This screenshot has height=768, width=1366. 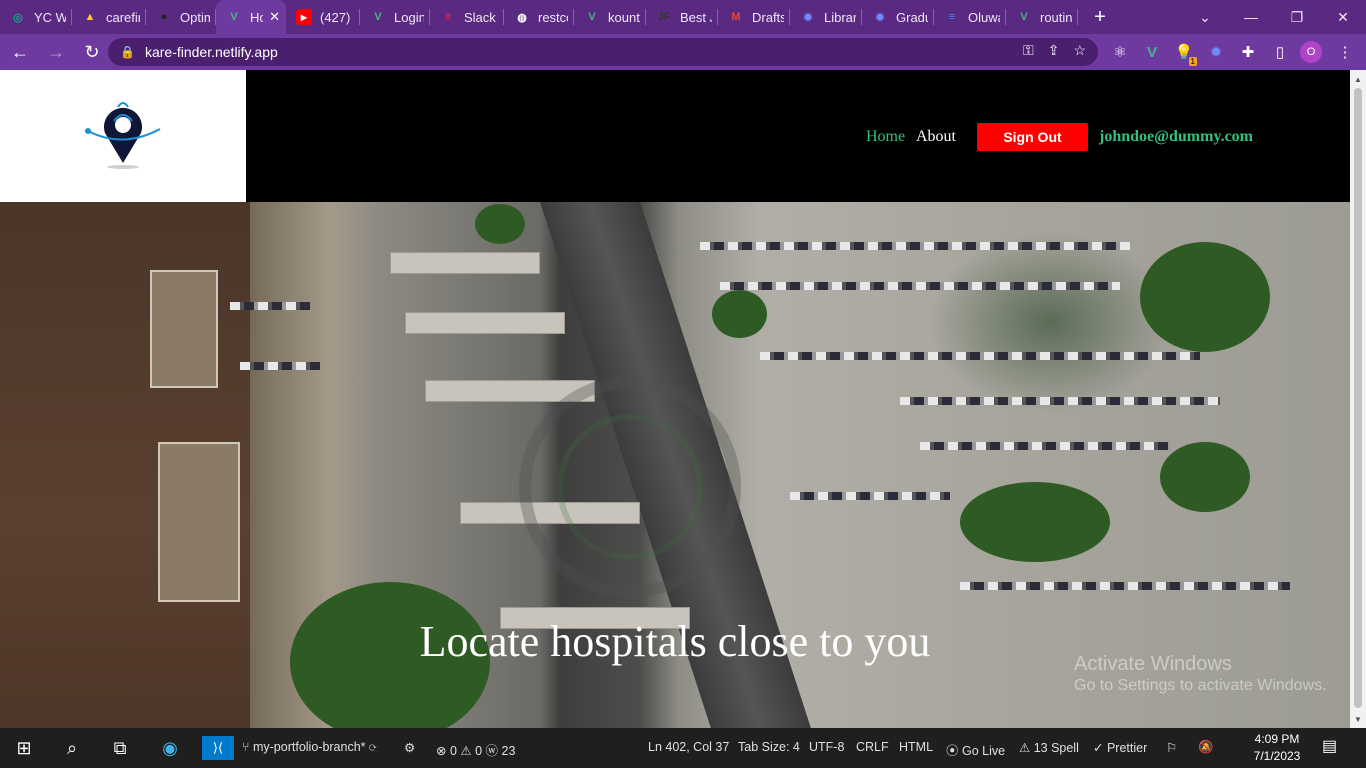 What do you see at coordinates (164, 17) in the screenshot?
I see `github-icon: ●` at bounding box center [164, 17].